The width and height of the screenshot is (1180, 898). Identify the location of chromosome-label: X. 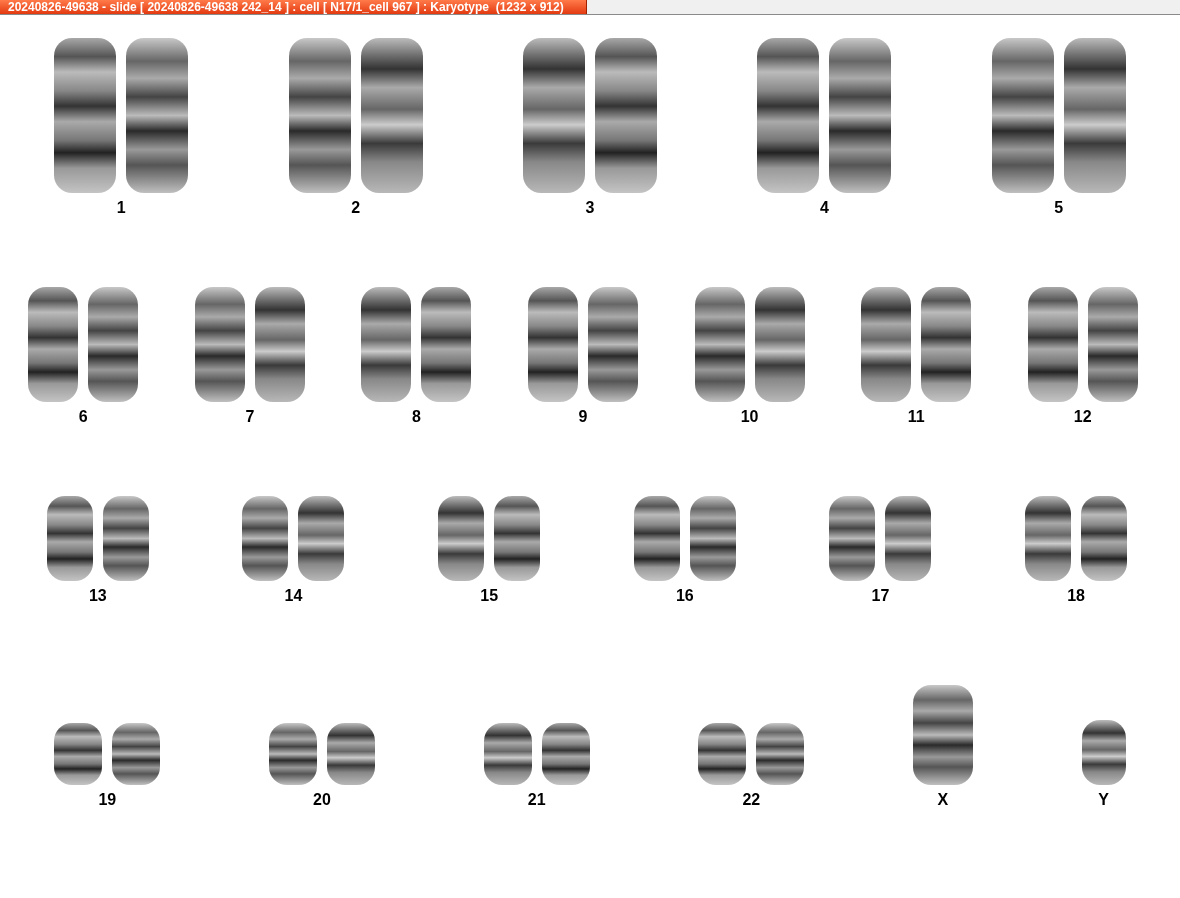
(943, 800).